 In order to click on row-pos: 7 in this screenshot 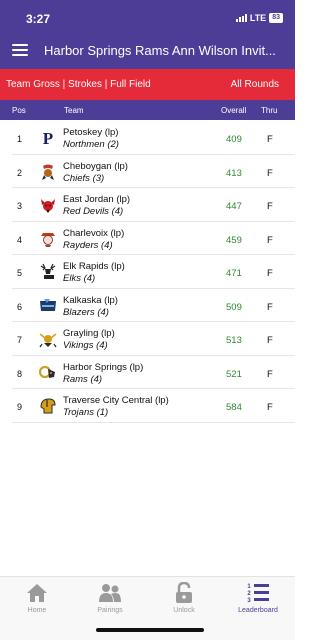, I will do `click(20, 340)`.